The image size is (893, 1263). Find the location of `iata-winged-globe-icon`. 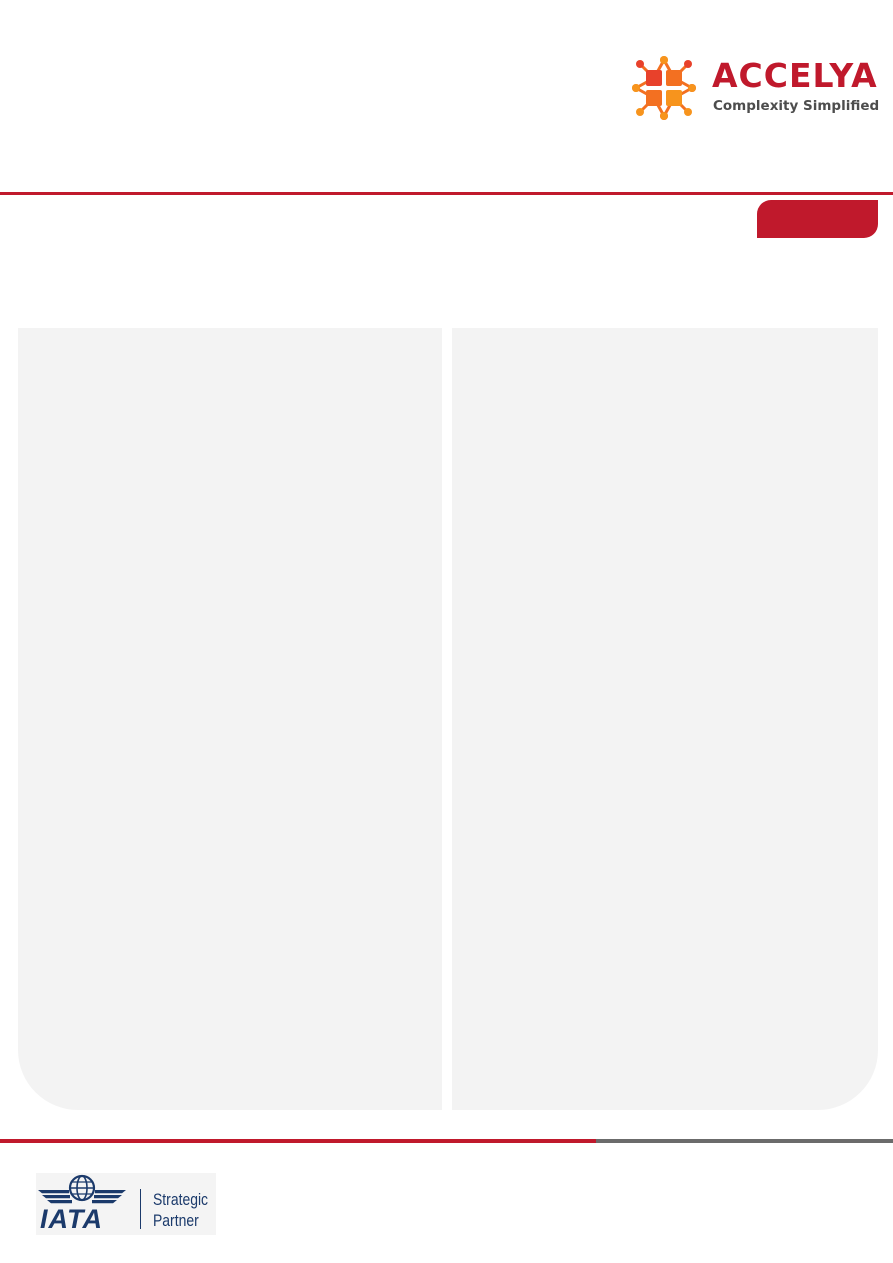

iata-winged-globe-icon is located at coordinates (82, 1189).